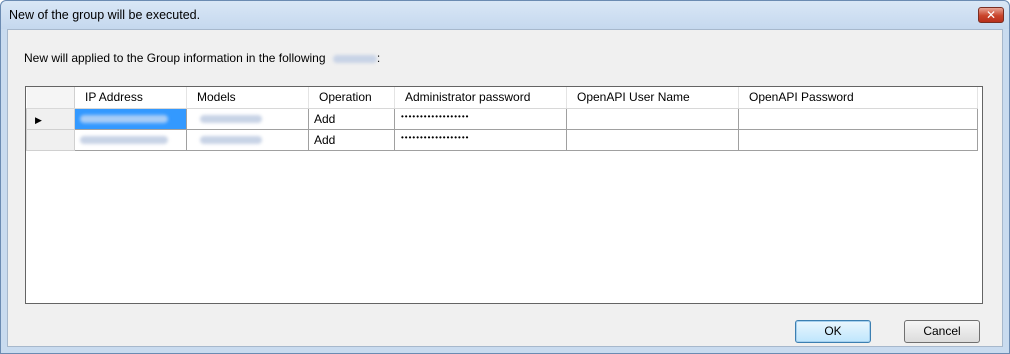 The image size is (1010, 354). Describe the element at coordinates (50, 98) in the screenshot. I see `row-header-corner` at that location.